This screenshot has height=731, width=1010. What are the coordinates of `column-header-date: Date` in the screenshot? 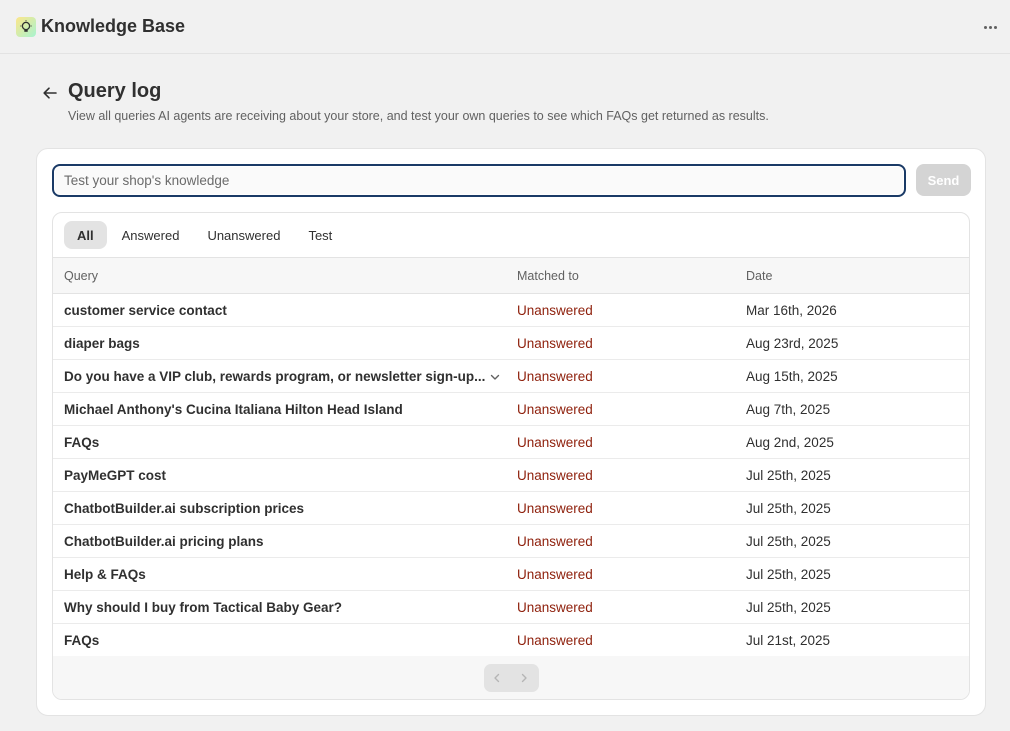 It's located at (759, 275).